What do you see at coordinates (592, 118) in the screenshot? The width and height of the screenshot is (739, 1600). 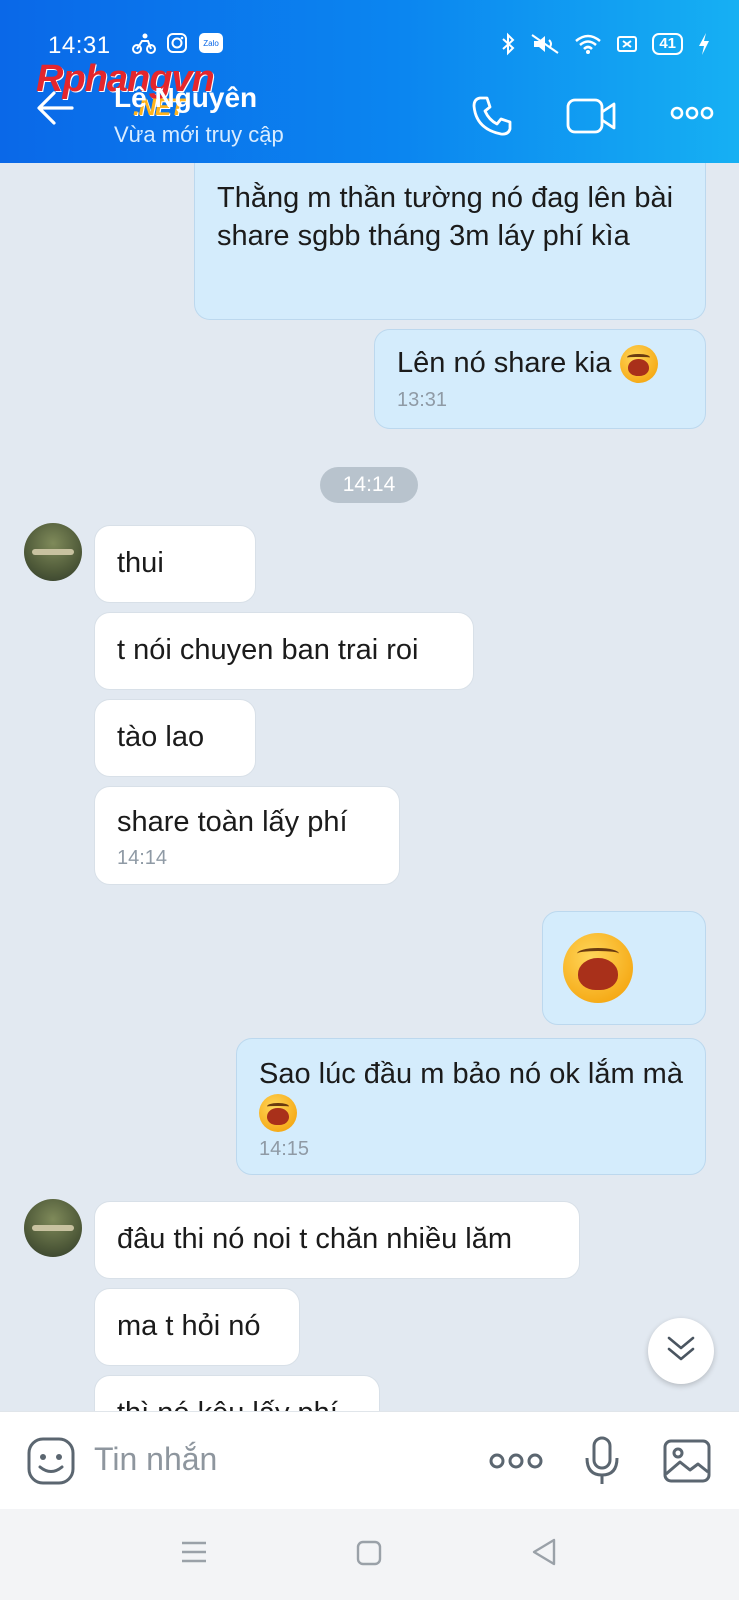 I see `video-icon` at bounding box center [592, 118].